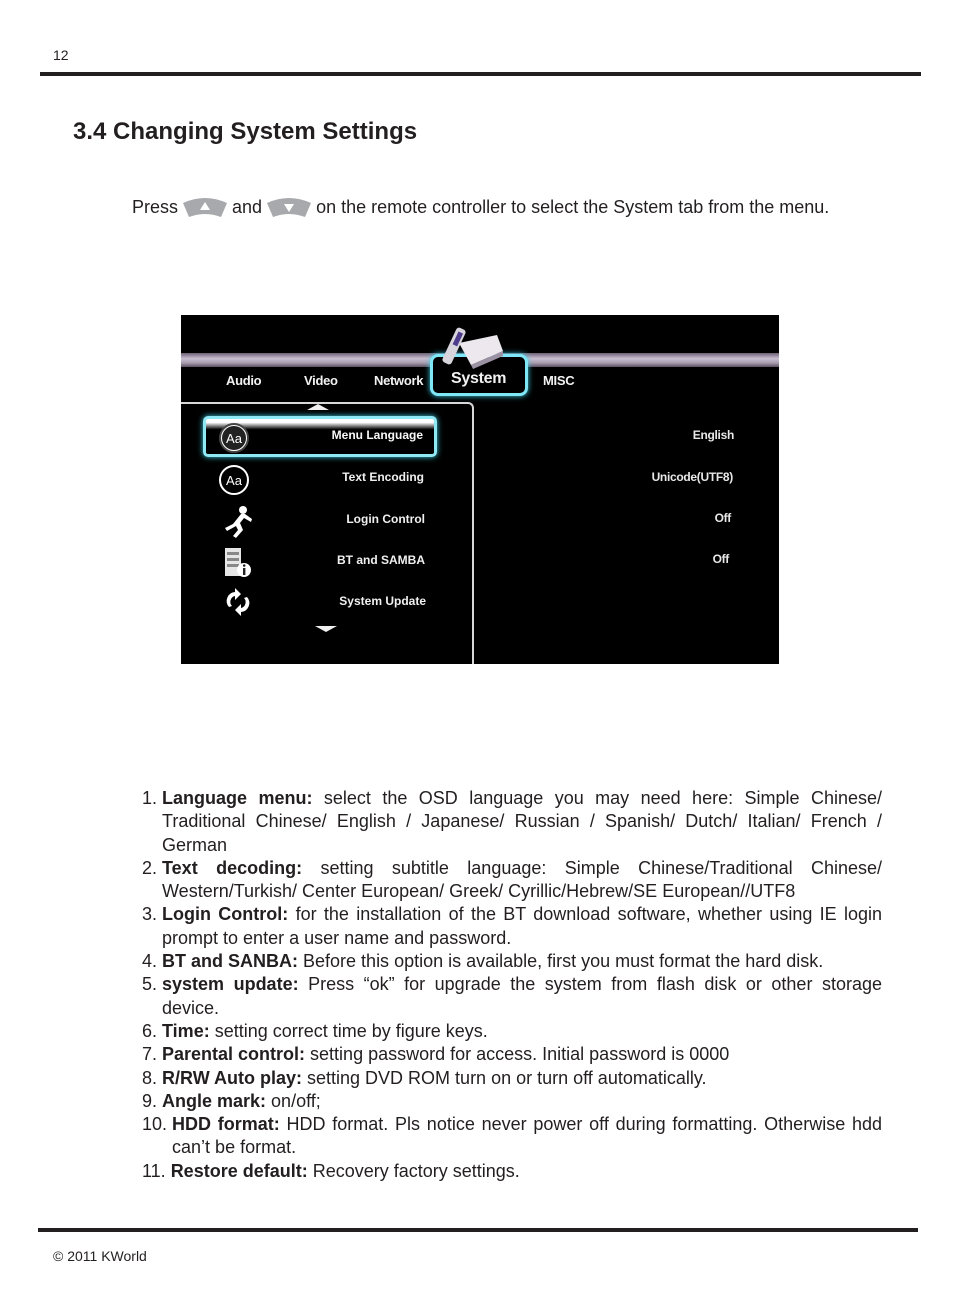  Describe the element at coordinates (321, 380) in the screenshot. I see `tab-video: Video` at that location.